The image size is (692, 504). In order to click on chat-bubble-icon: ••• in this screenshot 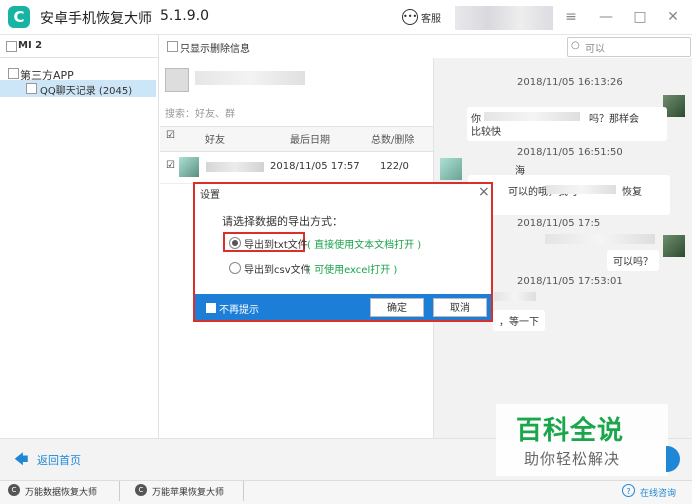, I will do `click(410, 17)`.